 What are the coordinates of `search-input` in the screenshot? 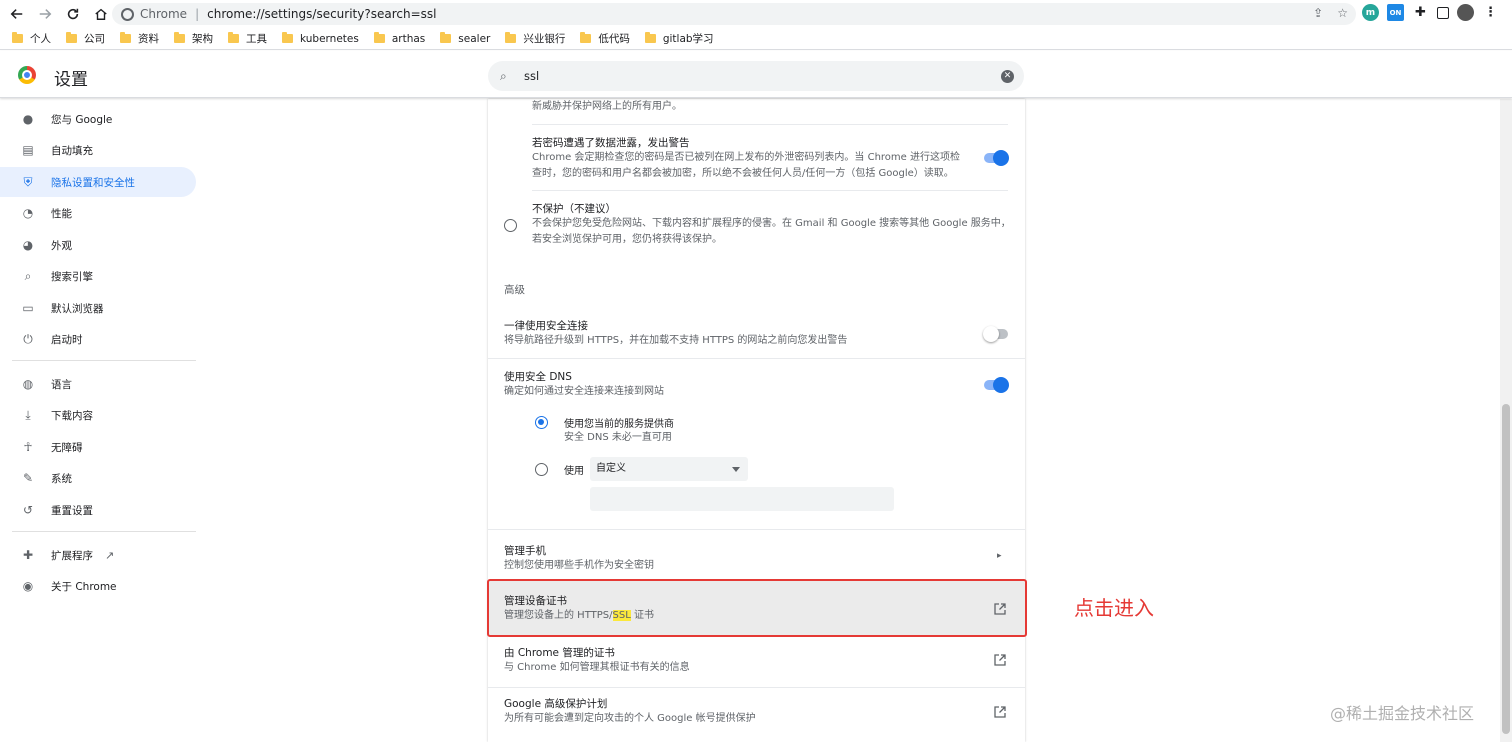 It's located at (754, 76).